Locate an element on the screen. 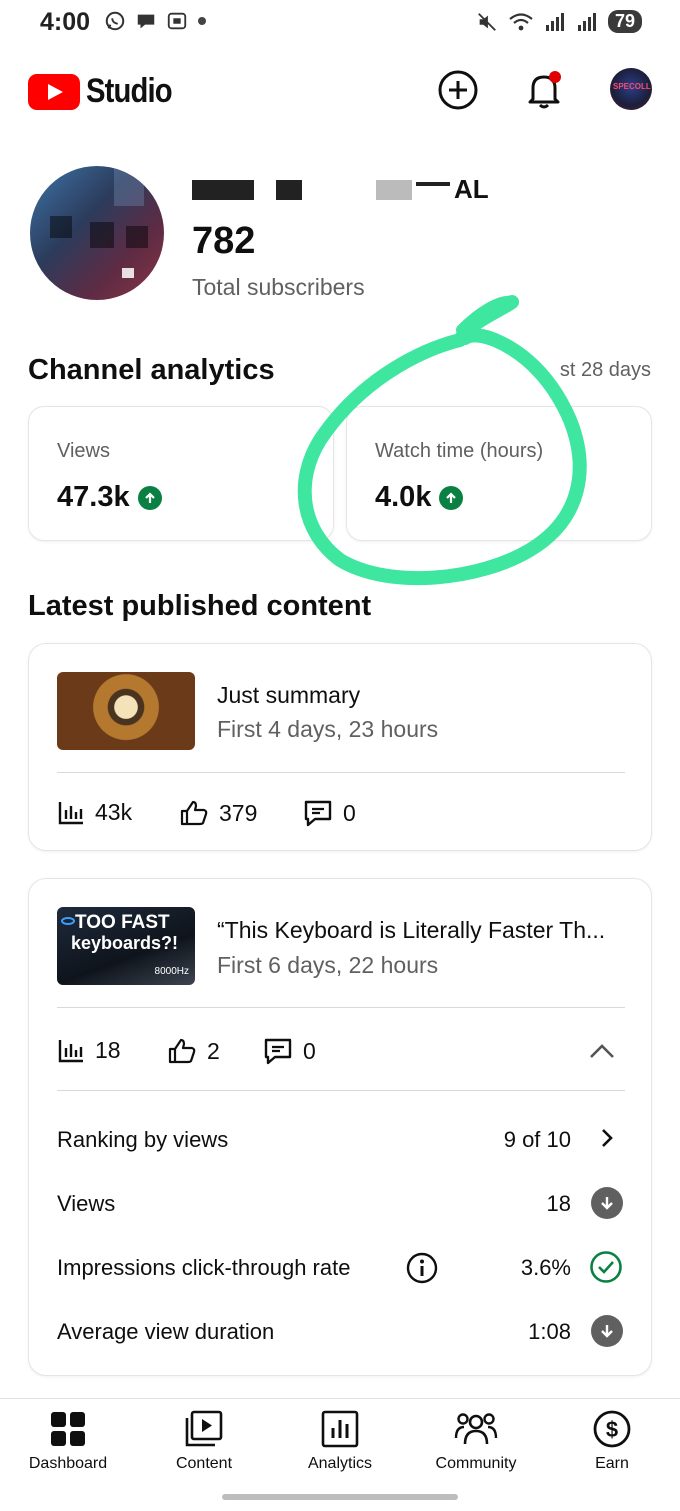  likes-count: 379 is located at coordinates (238, 812).